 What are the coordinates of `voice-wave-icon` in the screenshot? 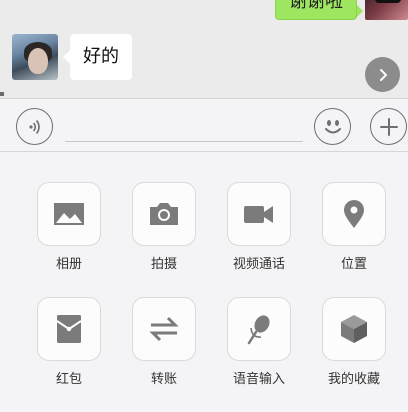 It's located at (34, 126).